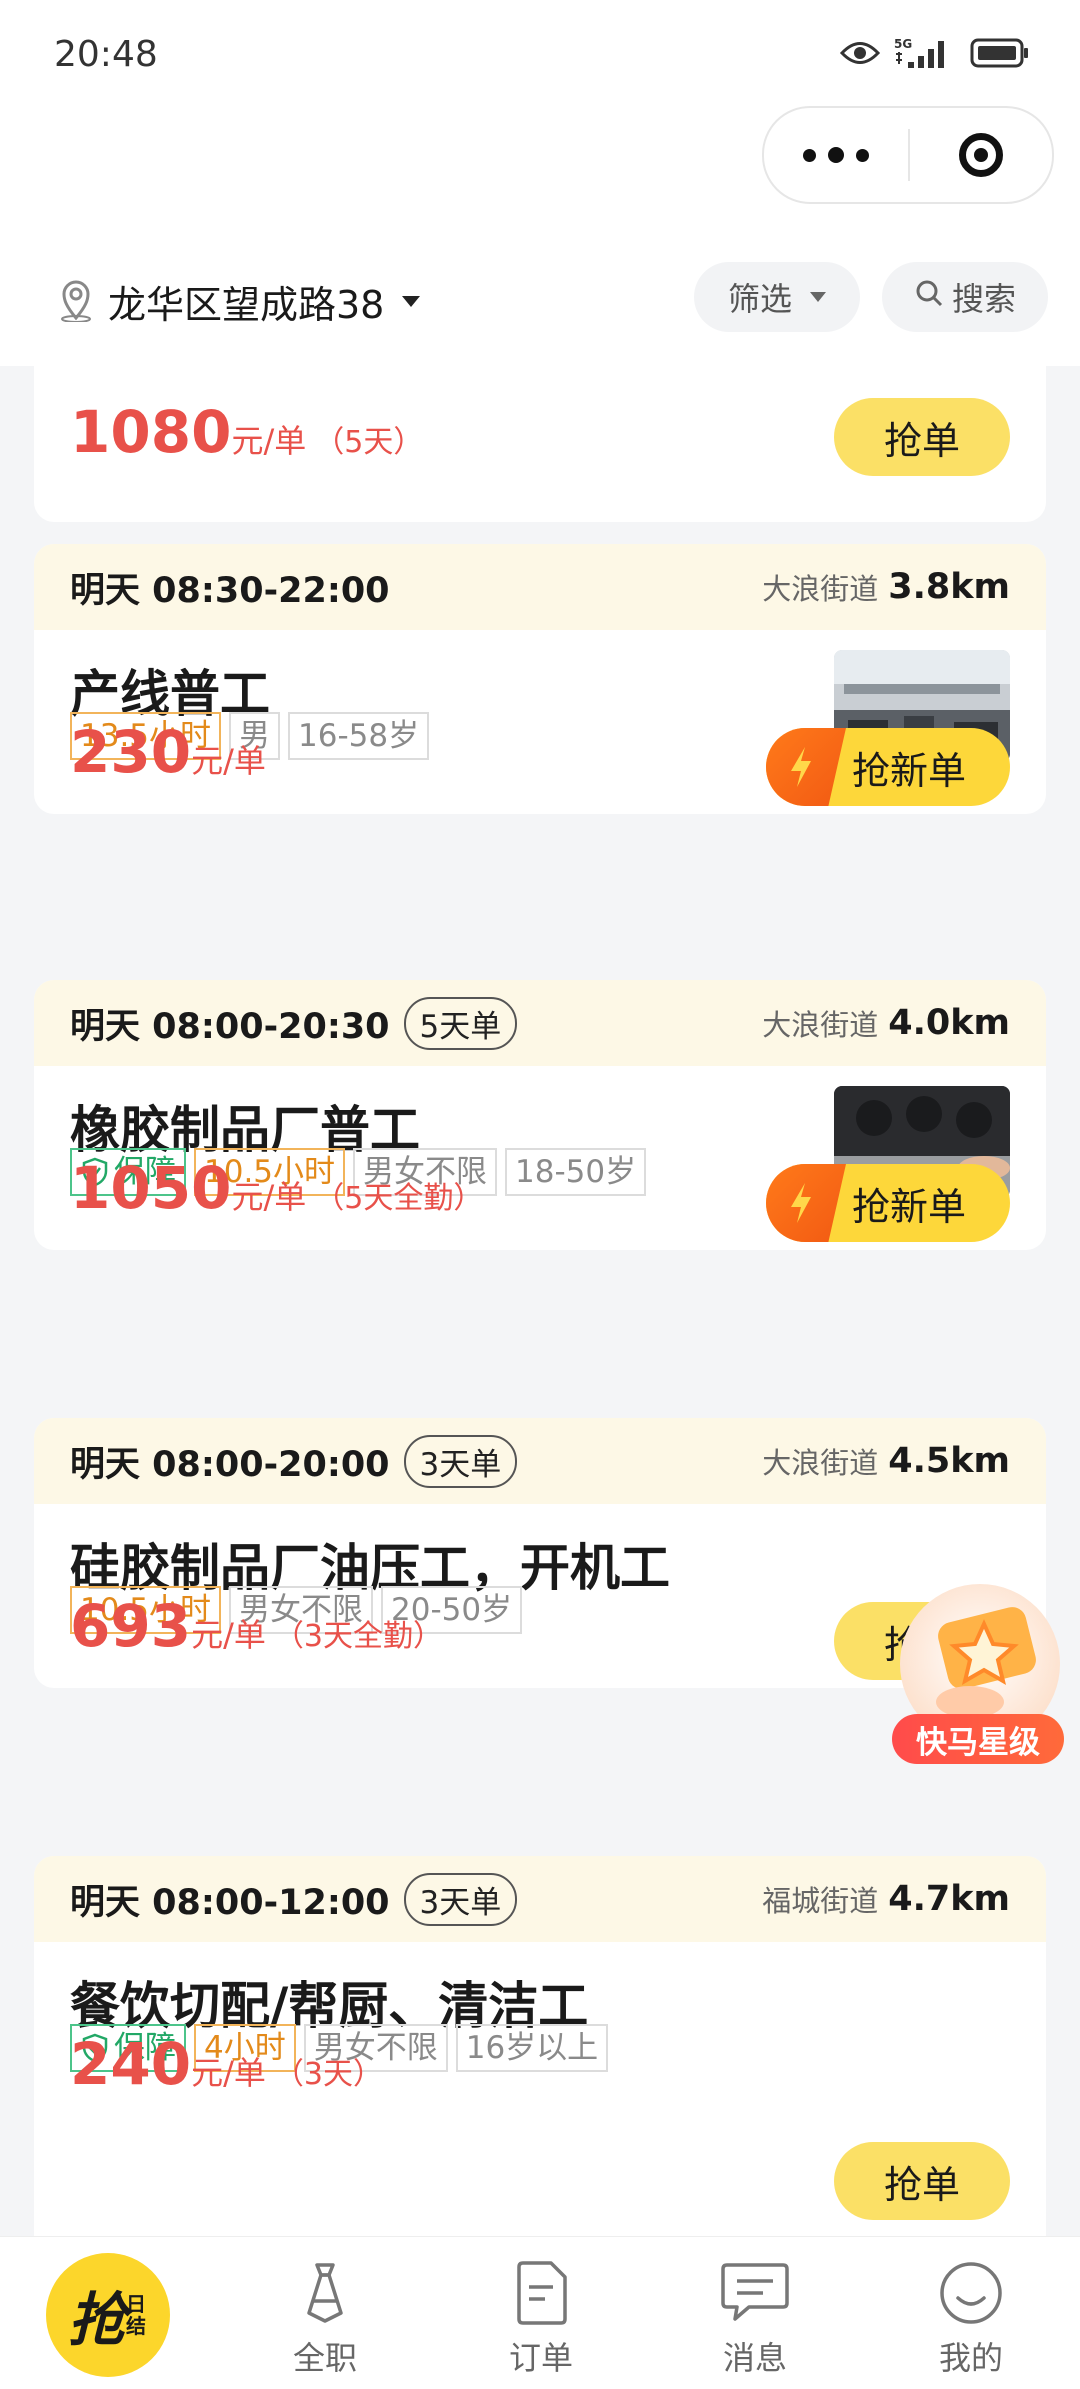  What do you see at coordinates (151, 1188) in the screenshot?
I see `price-number: 1050` at bounding box center [151, 1188].